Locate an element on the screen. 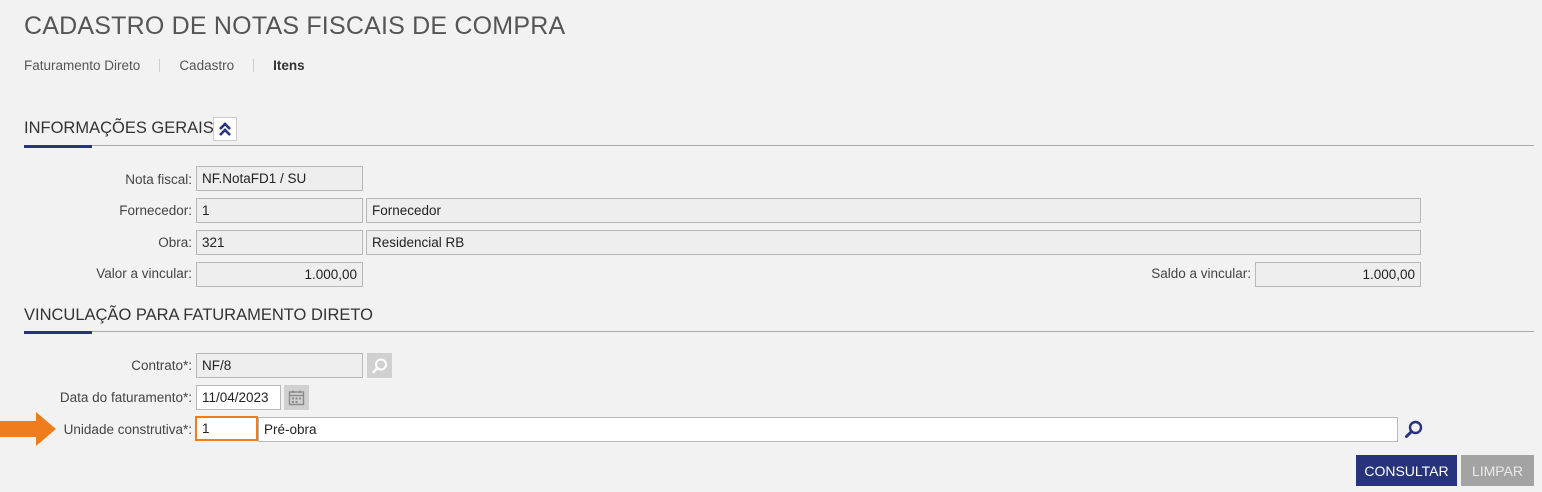 The width and height of the screenshot is (1542, 492). contrato-field: NF/8 is located at coordinates (279, 365).